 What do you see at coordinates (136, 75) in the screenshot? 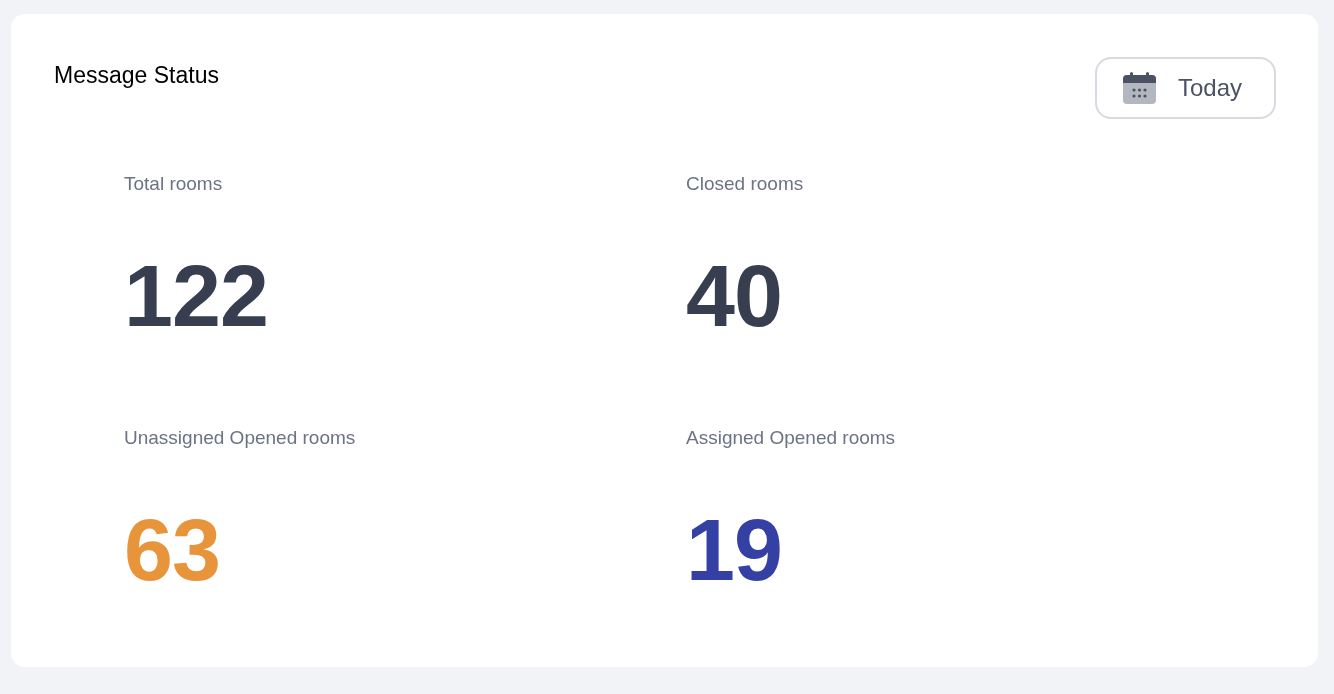
I see `card-title: Message Status` at bounding box center [136, 75].